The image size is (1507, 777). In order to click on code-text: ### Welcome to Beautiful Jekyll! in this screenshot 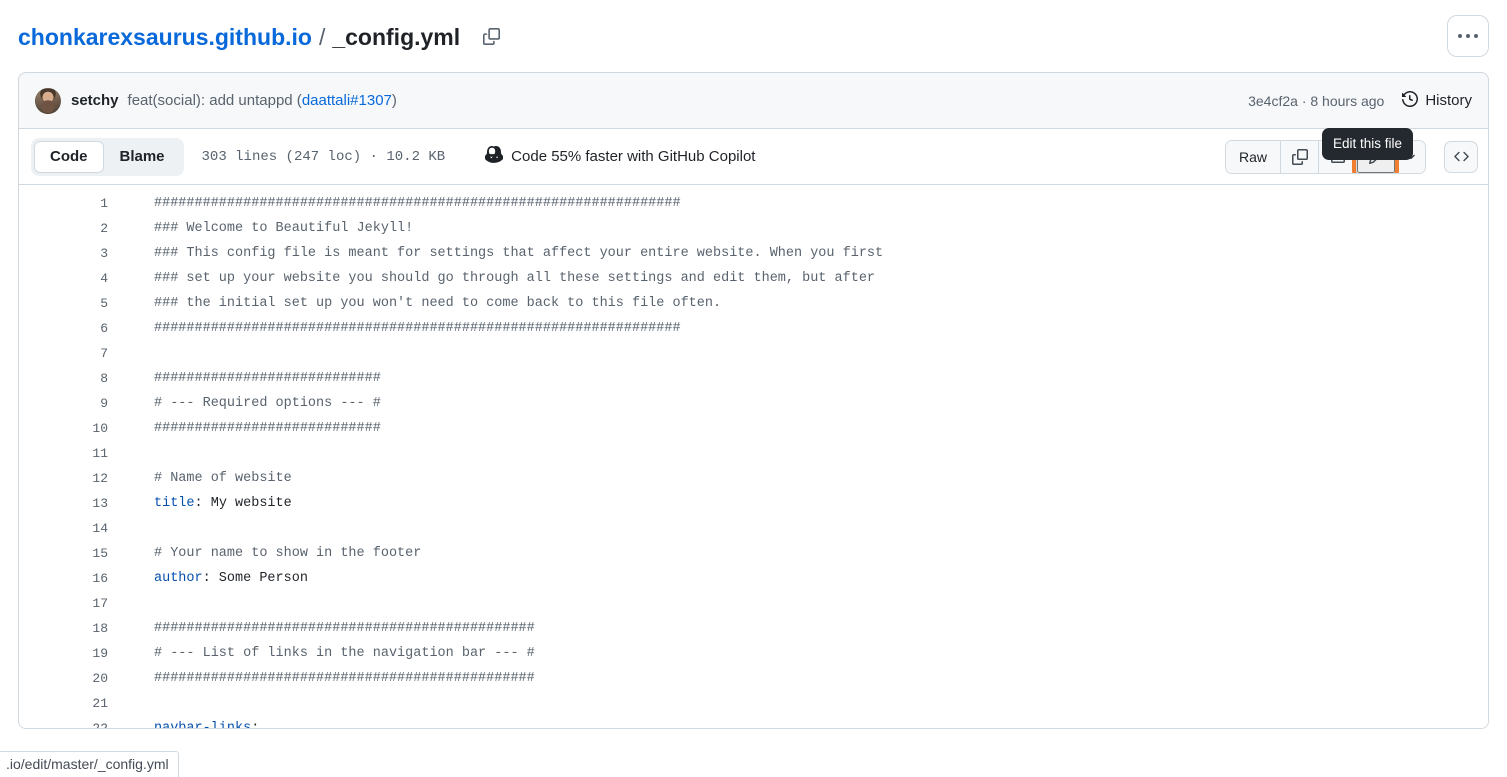, I will do `click(284, 228)`.